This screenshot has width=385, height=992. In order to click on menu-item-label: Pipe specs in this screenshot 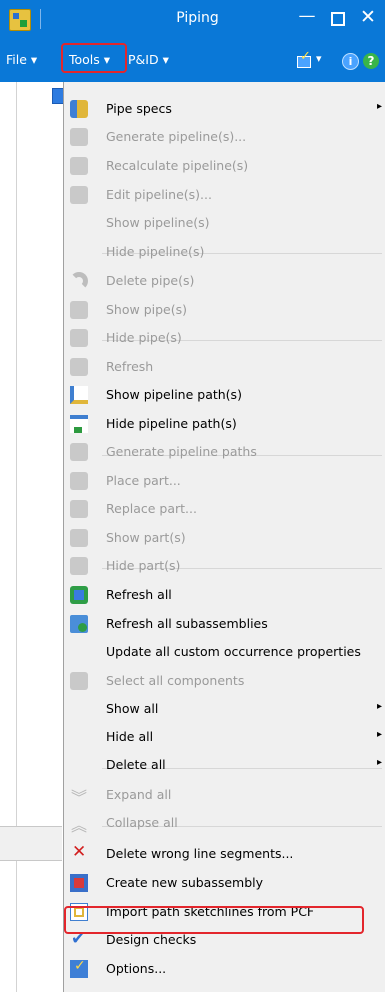, I will do `click(139, 108)`.